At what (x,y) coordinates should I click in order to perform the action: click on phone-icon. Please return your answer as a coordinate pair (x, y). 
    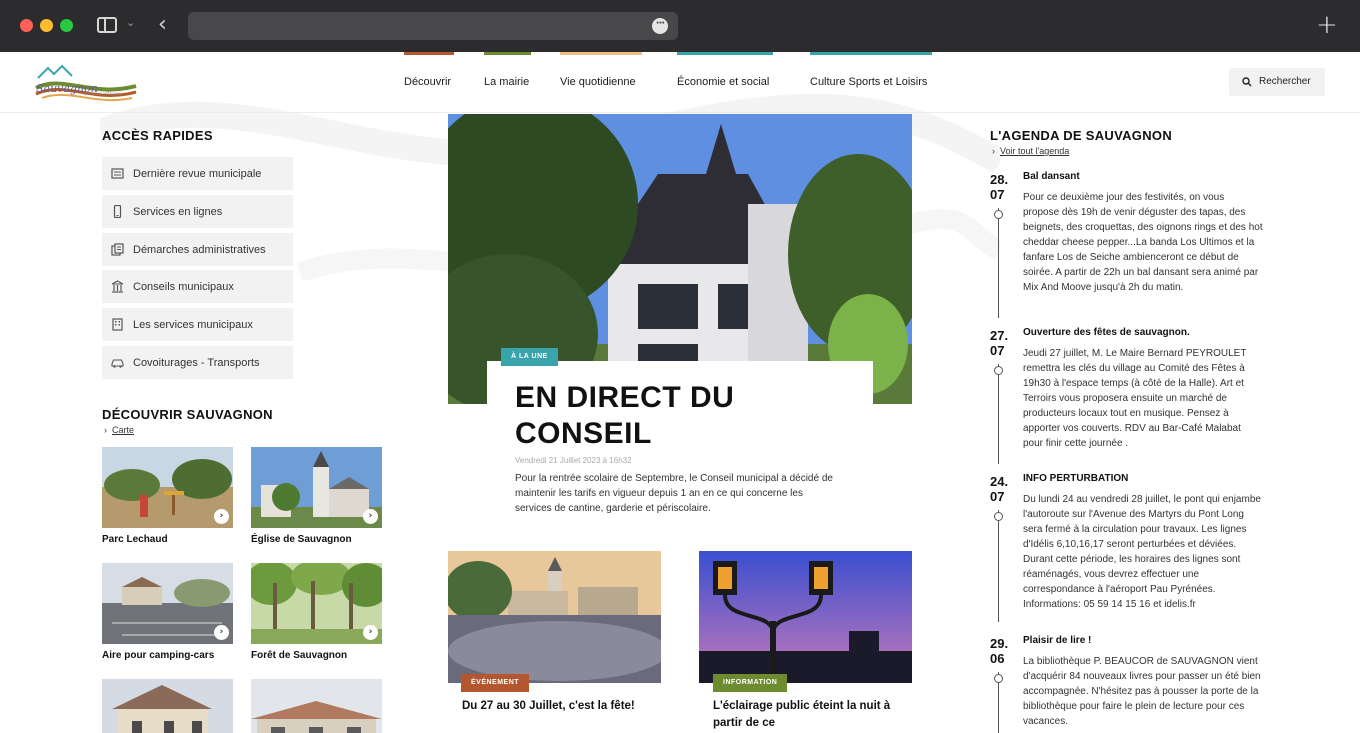
    Looking at the image, I should click on (117, 211).